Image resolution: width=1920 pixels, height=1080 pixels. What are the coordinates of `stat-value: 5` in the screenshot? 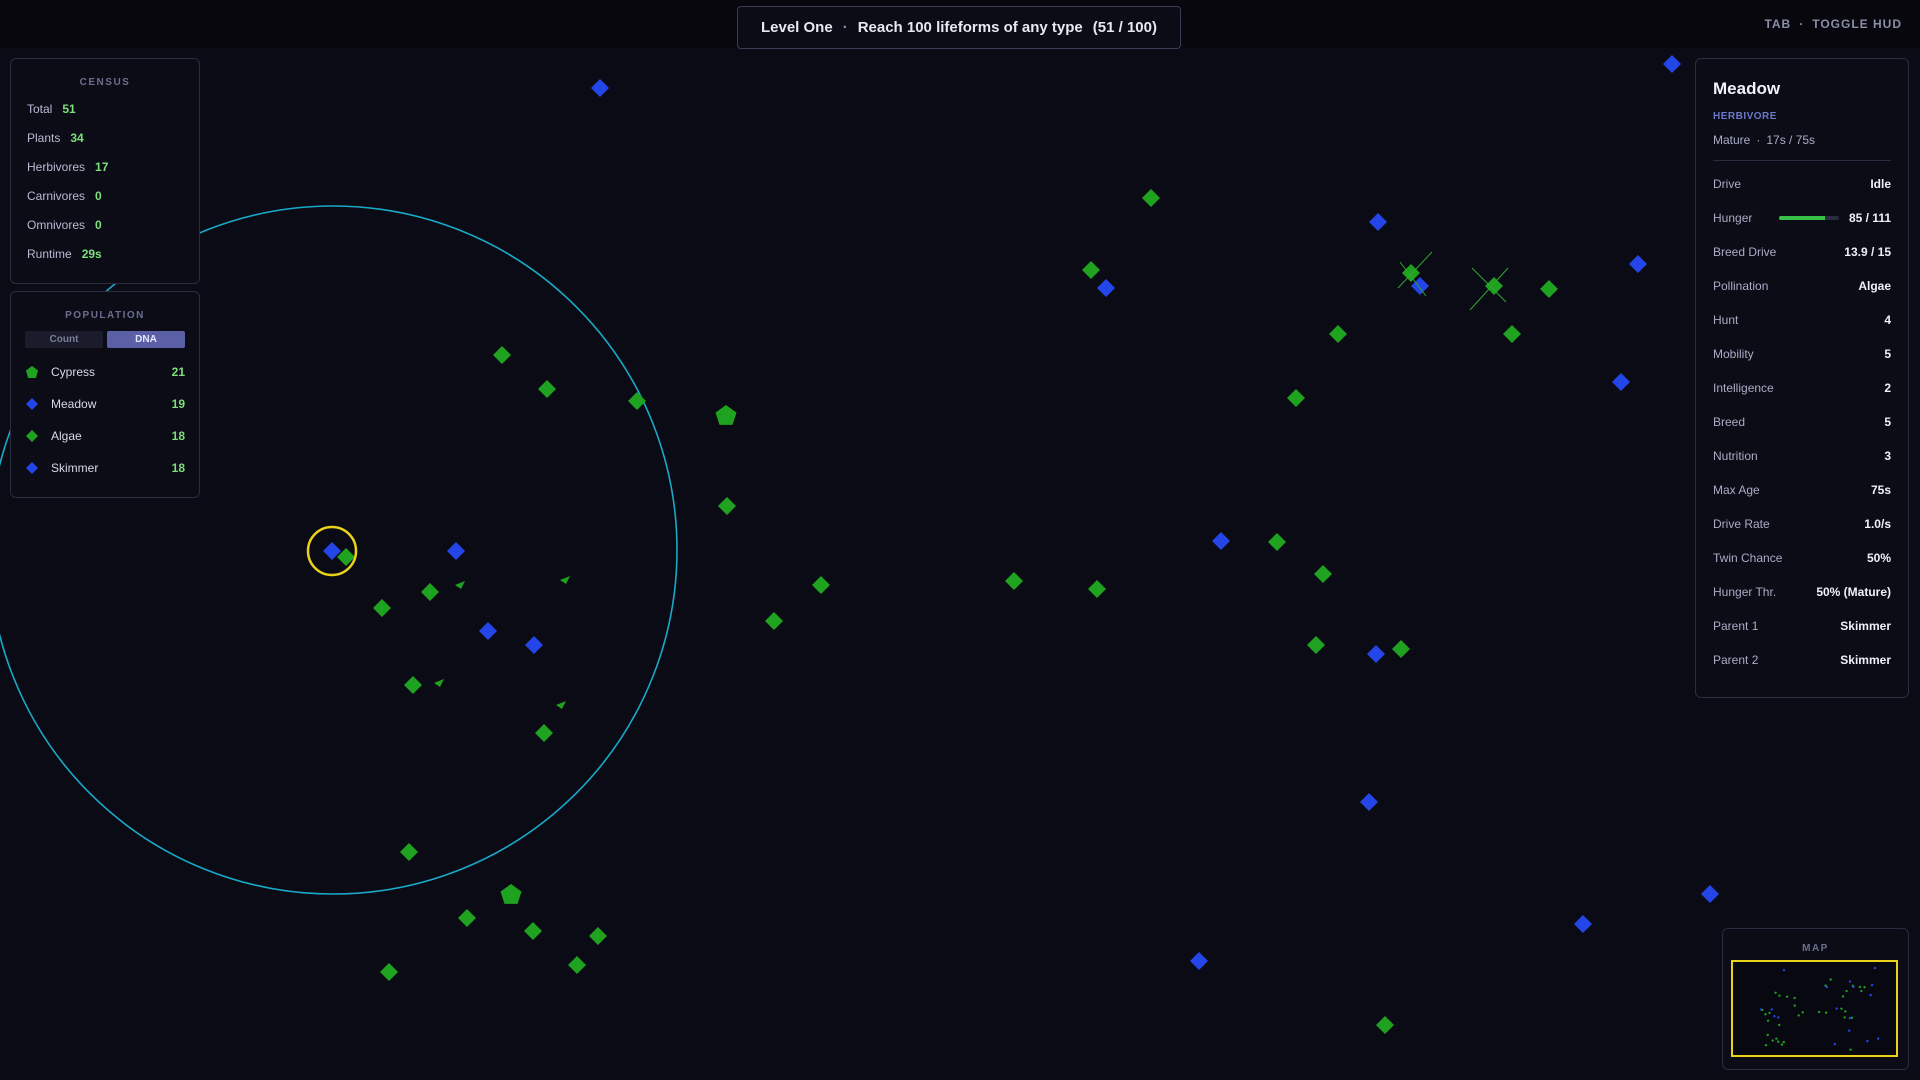 It's located at (1887, 422).